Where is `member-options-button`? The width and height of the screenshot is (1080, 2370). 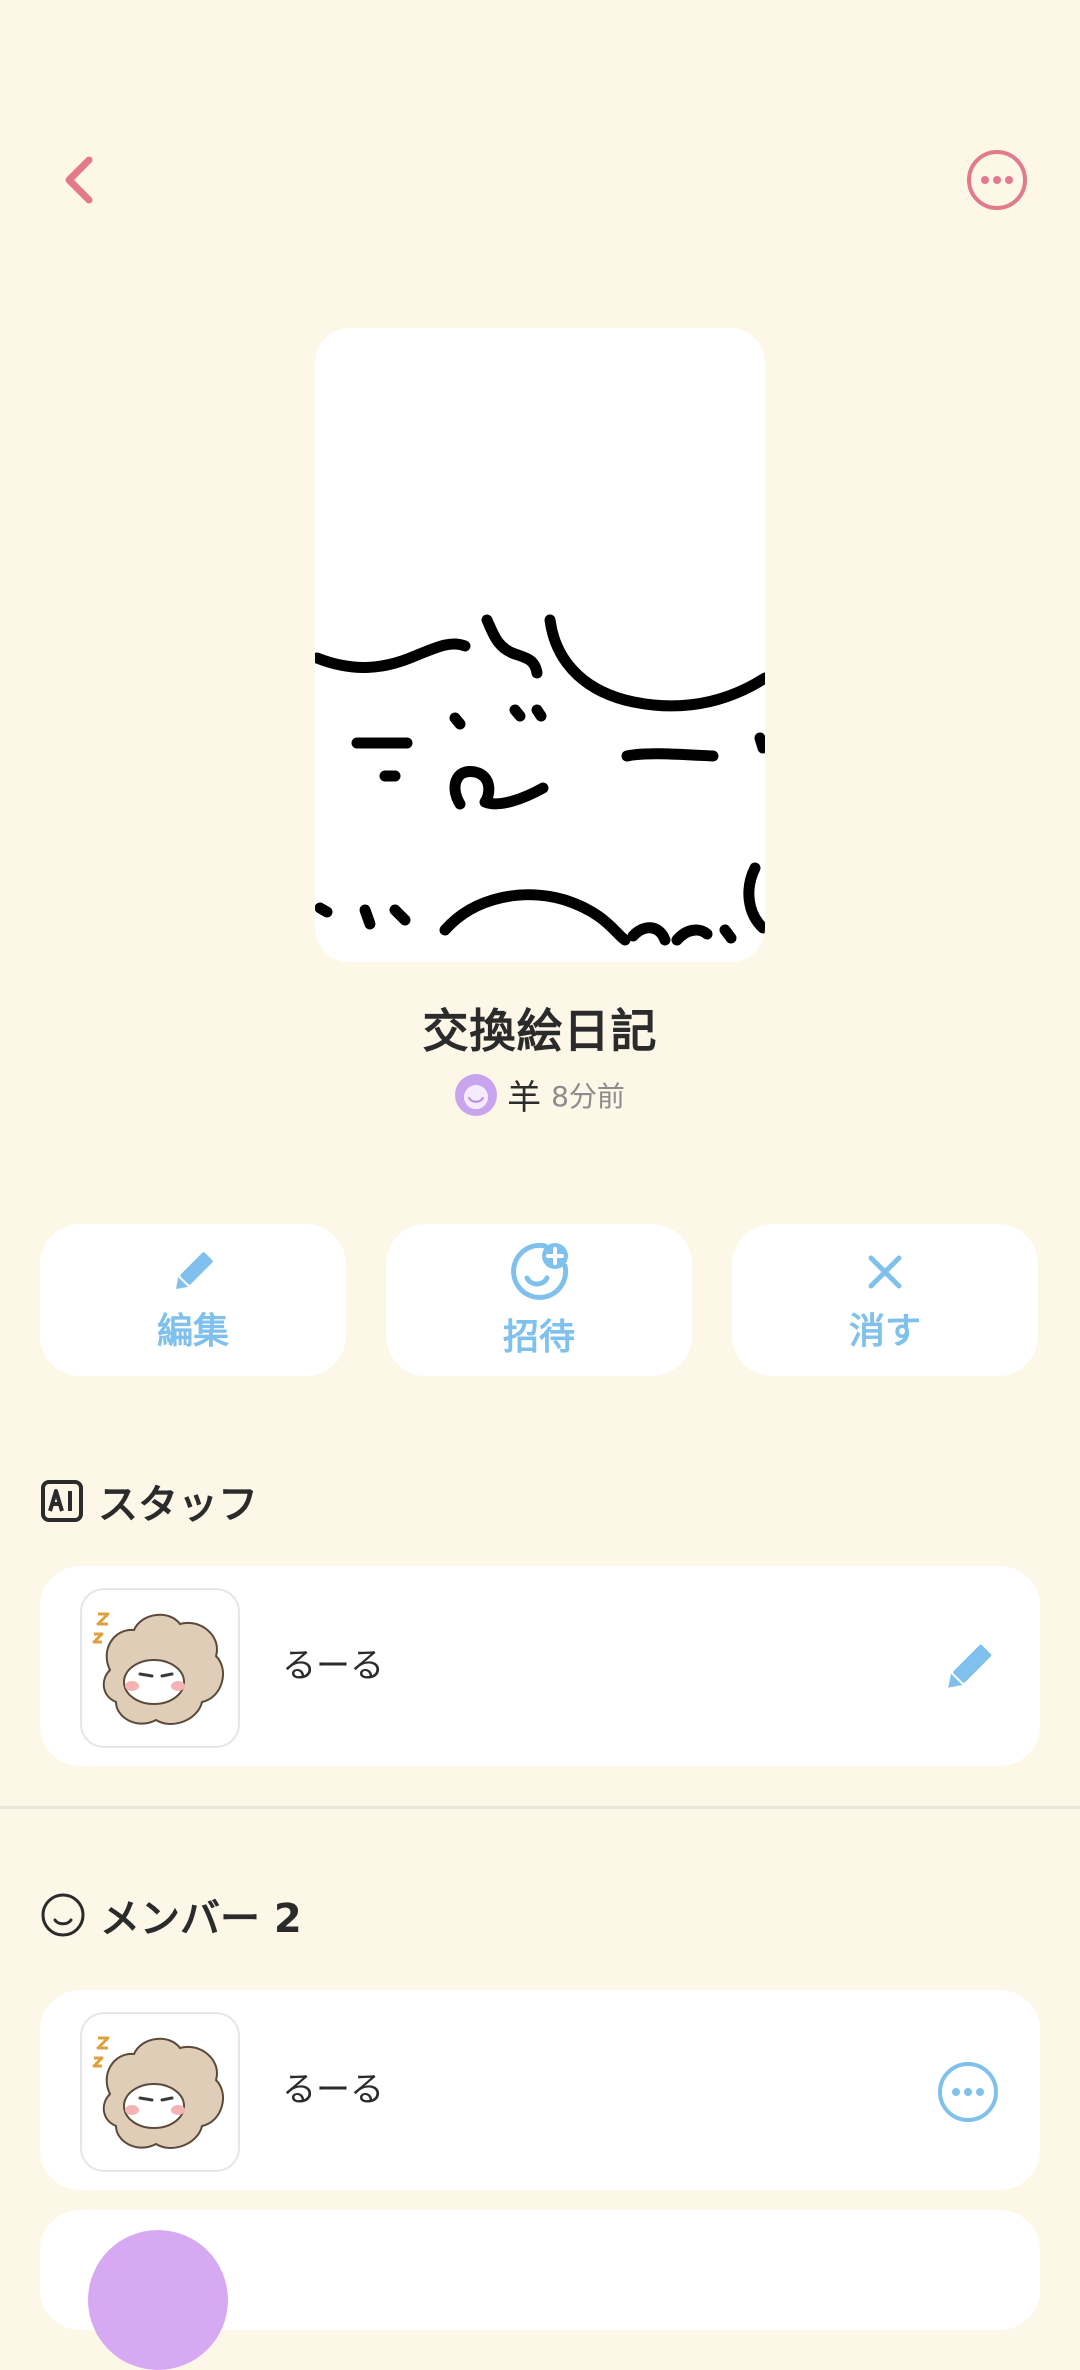
member-options-button is located at coordinates (968, 2092).